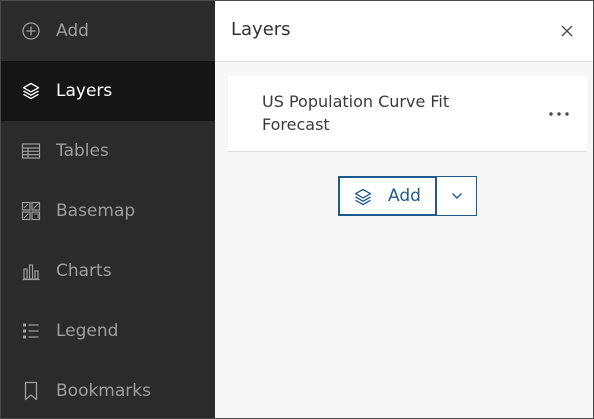  I want to click on layer-list-item: US Population Curve Fit Forecast, so click(407, 114).